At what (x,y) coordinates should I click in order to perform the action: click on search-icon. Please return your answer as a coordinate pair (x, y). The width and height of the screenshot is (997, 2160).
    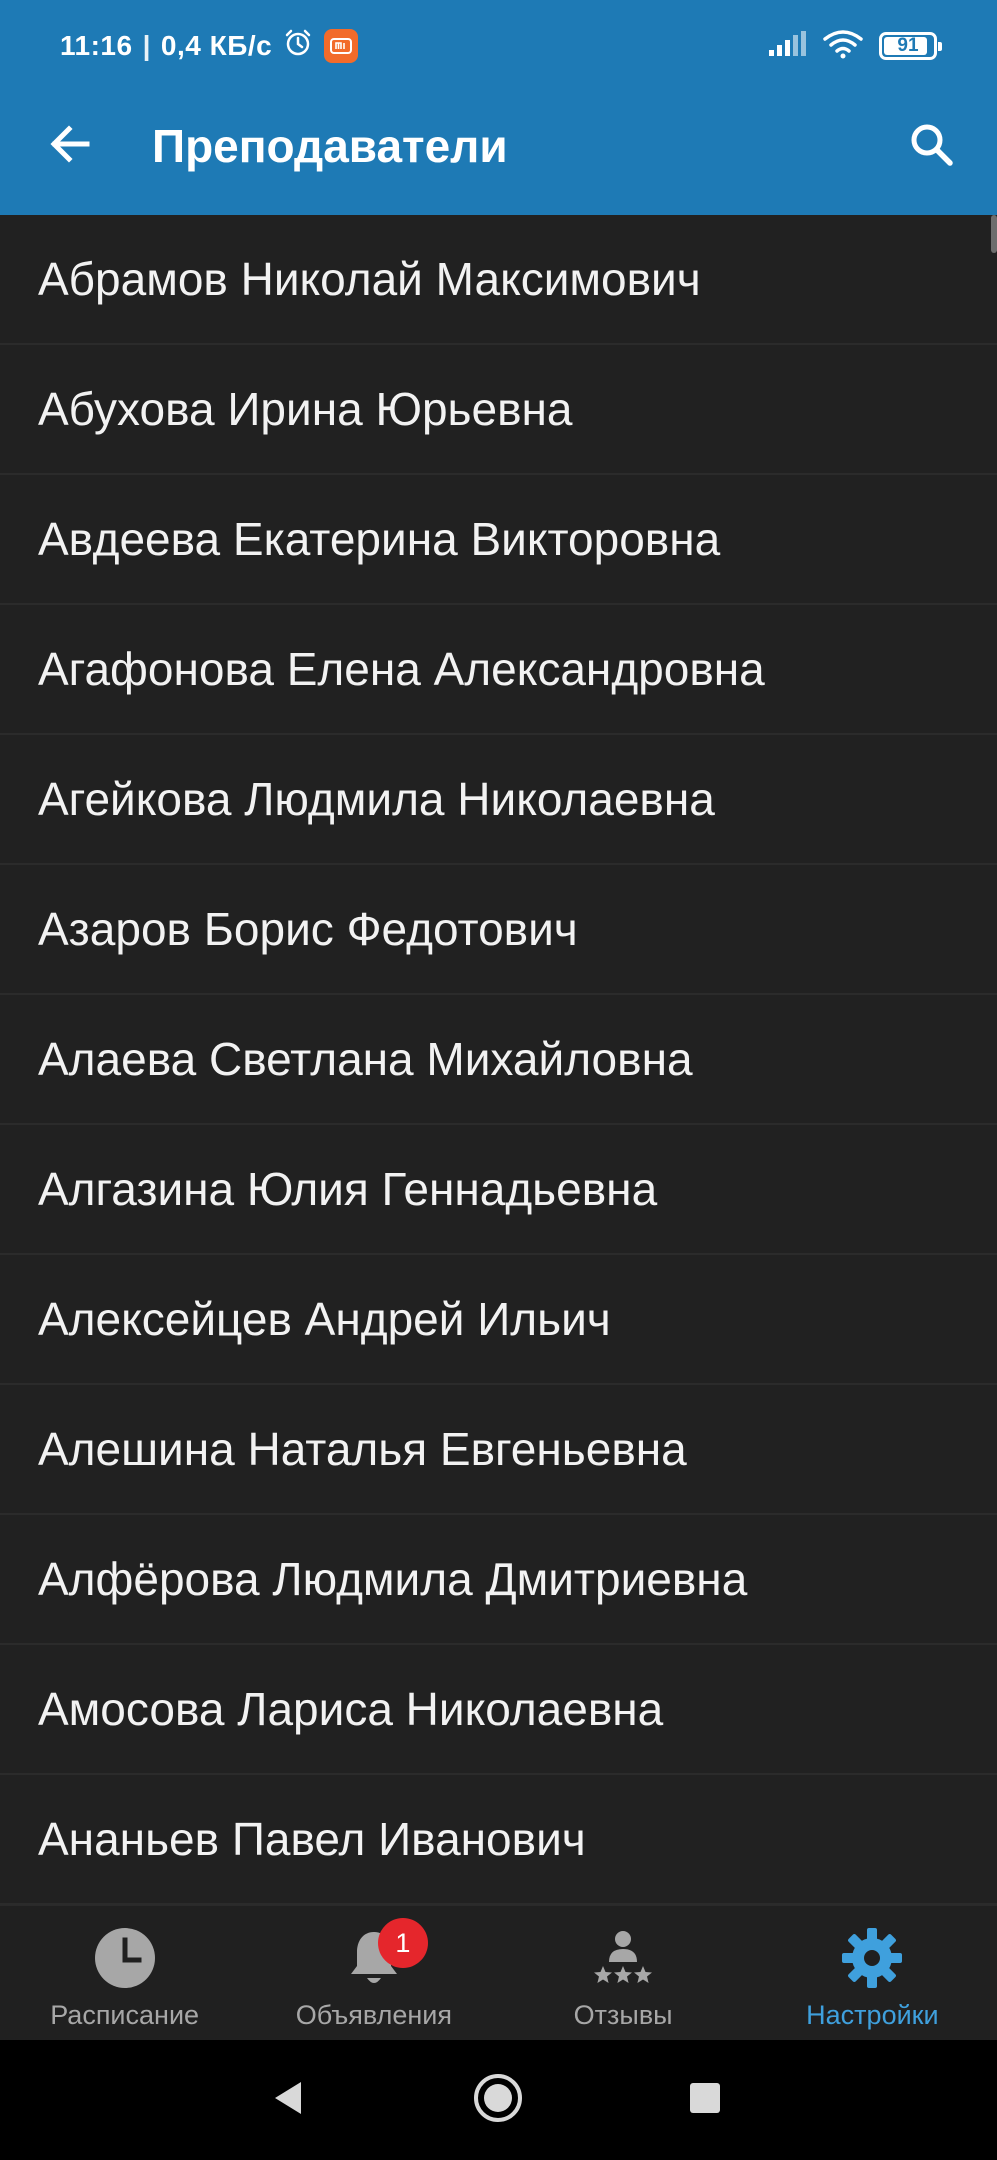
    Looking at the image, I should click on (931, 146).